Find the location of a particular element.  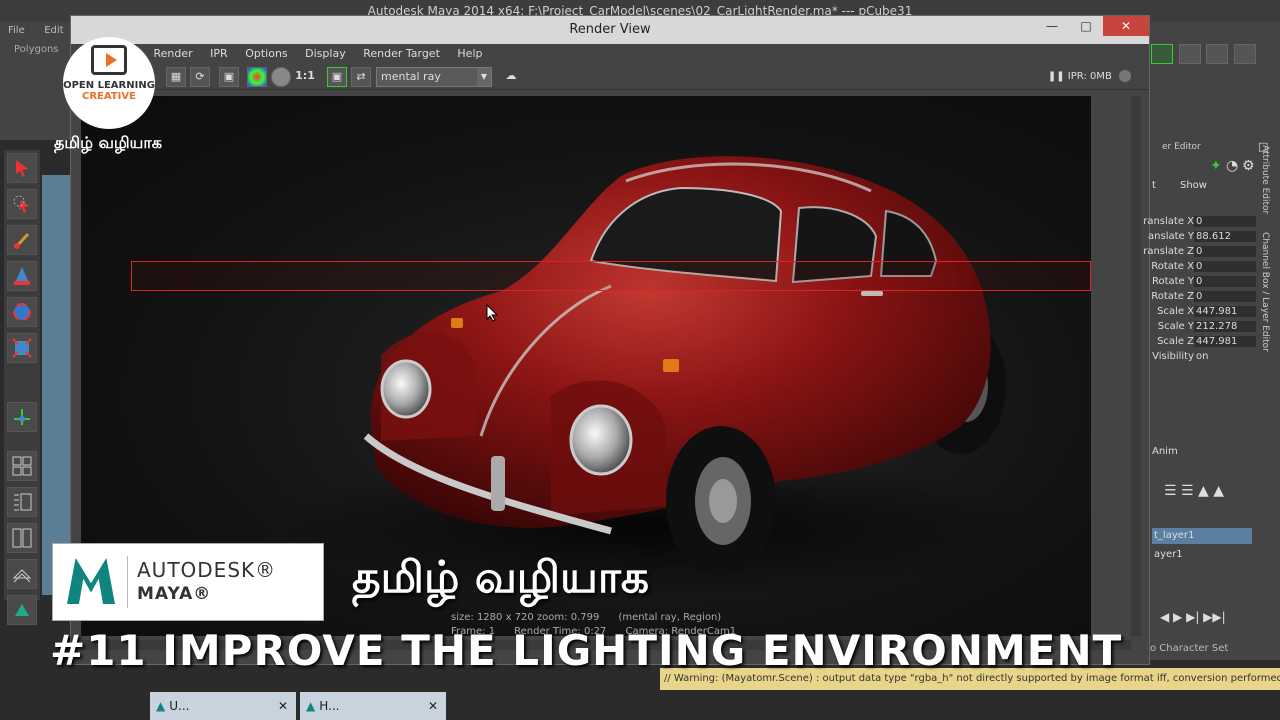

real-size-button: 1:1 is located at coordinates (305, 77).